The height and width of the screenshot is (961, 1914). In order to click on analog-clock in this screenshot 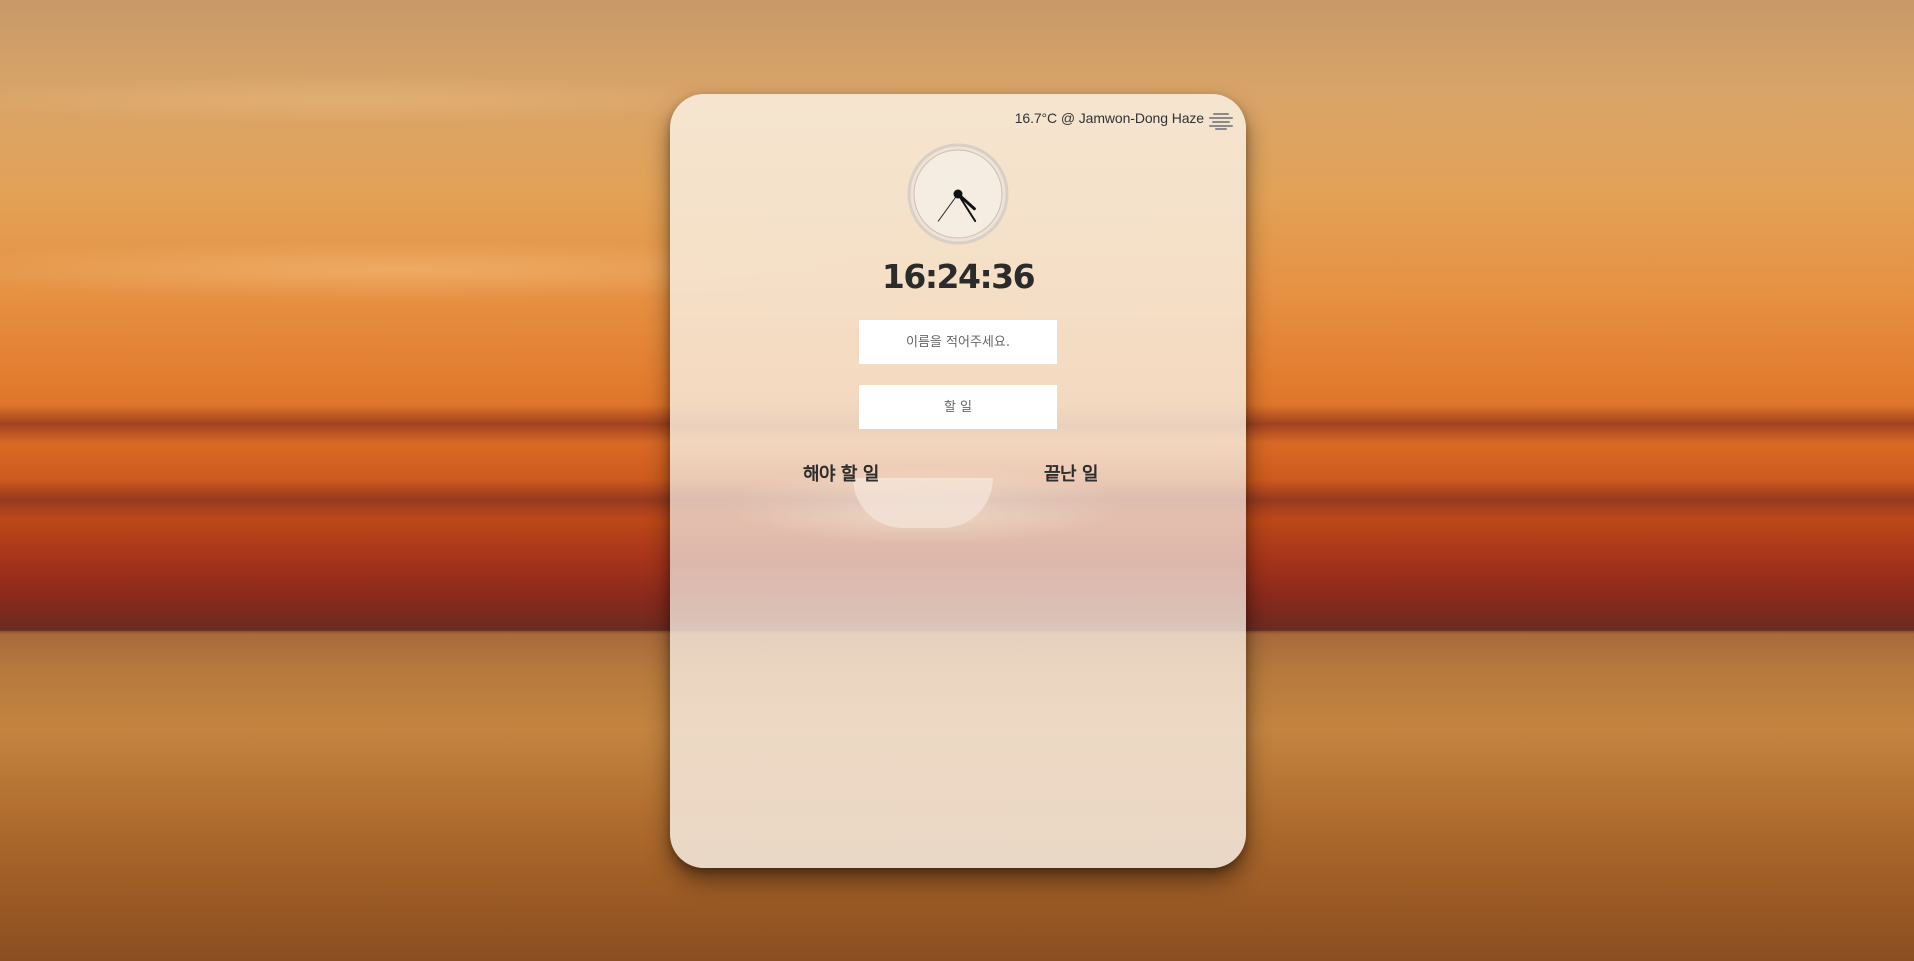, I will do `click(958, 194)`.